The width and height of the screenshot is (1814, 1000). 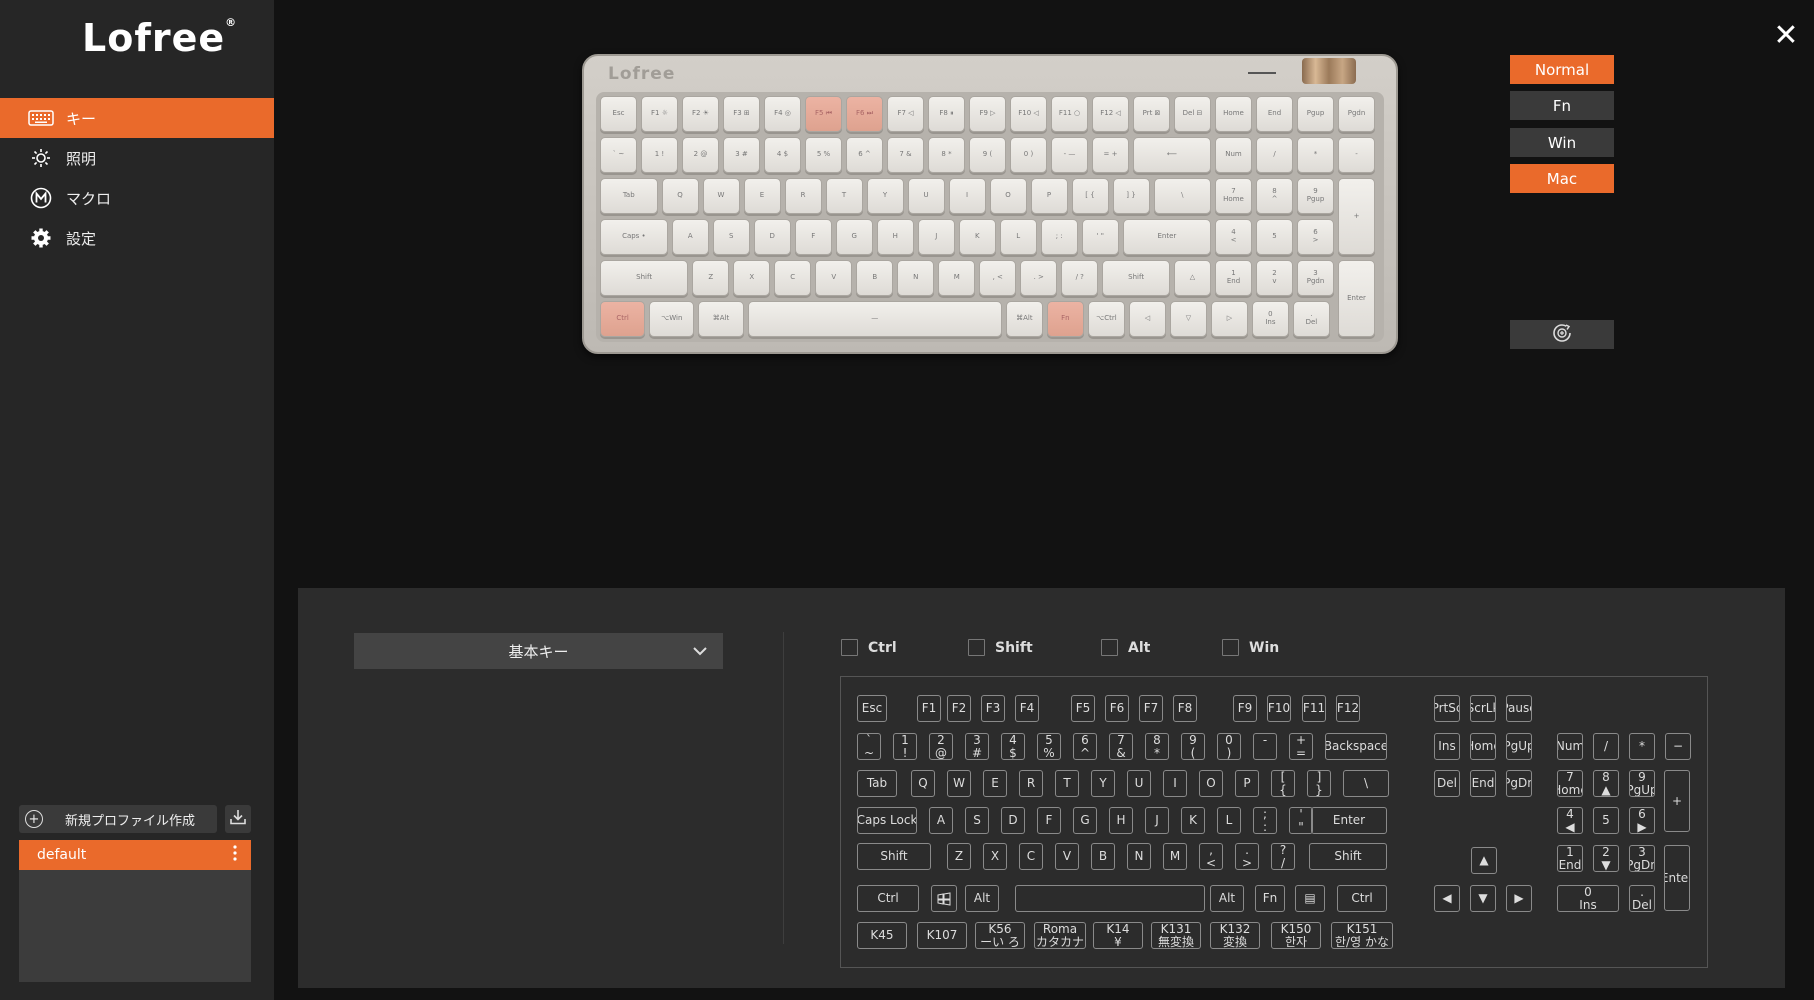 What do you see at coordinates (1483, 783) in the screenshot?
I see `key-end: End` at bounding box center [1483, 783].